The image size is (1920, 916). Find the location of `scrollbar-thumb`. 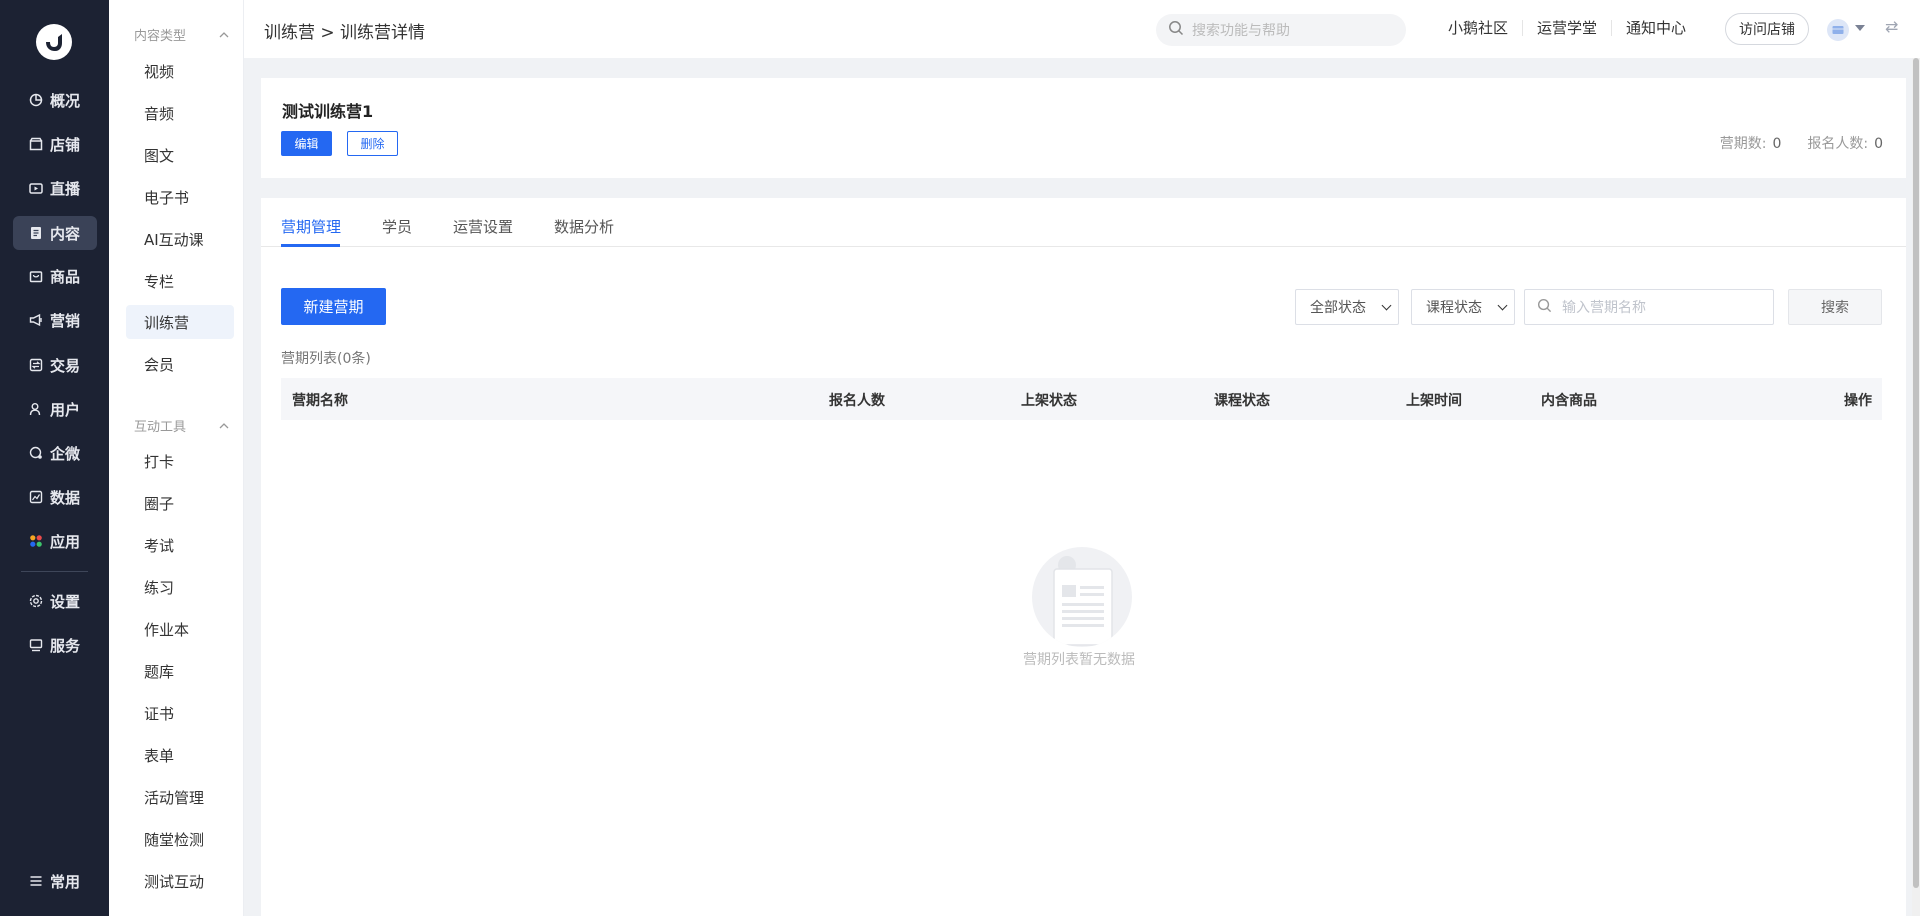

scrollbar-thumb is located at coordinates (1916, 473).